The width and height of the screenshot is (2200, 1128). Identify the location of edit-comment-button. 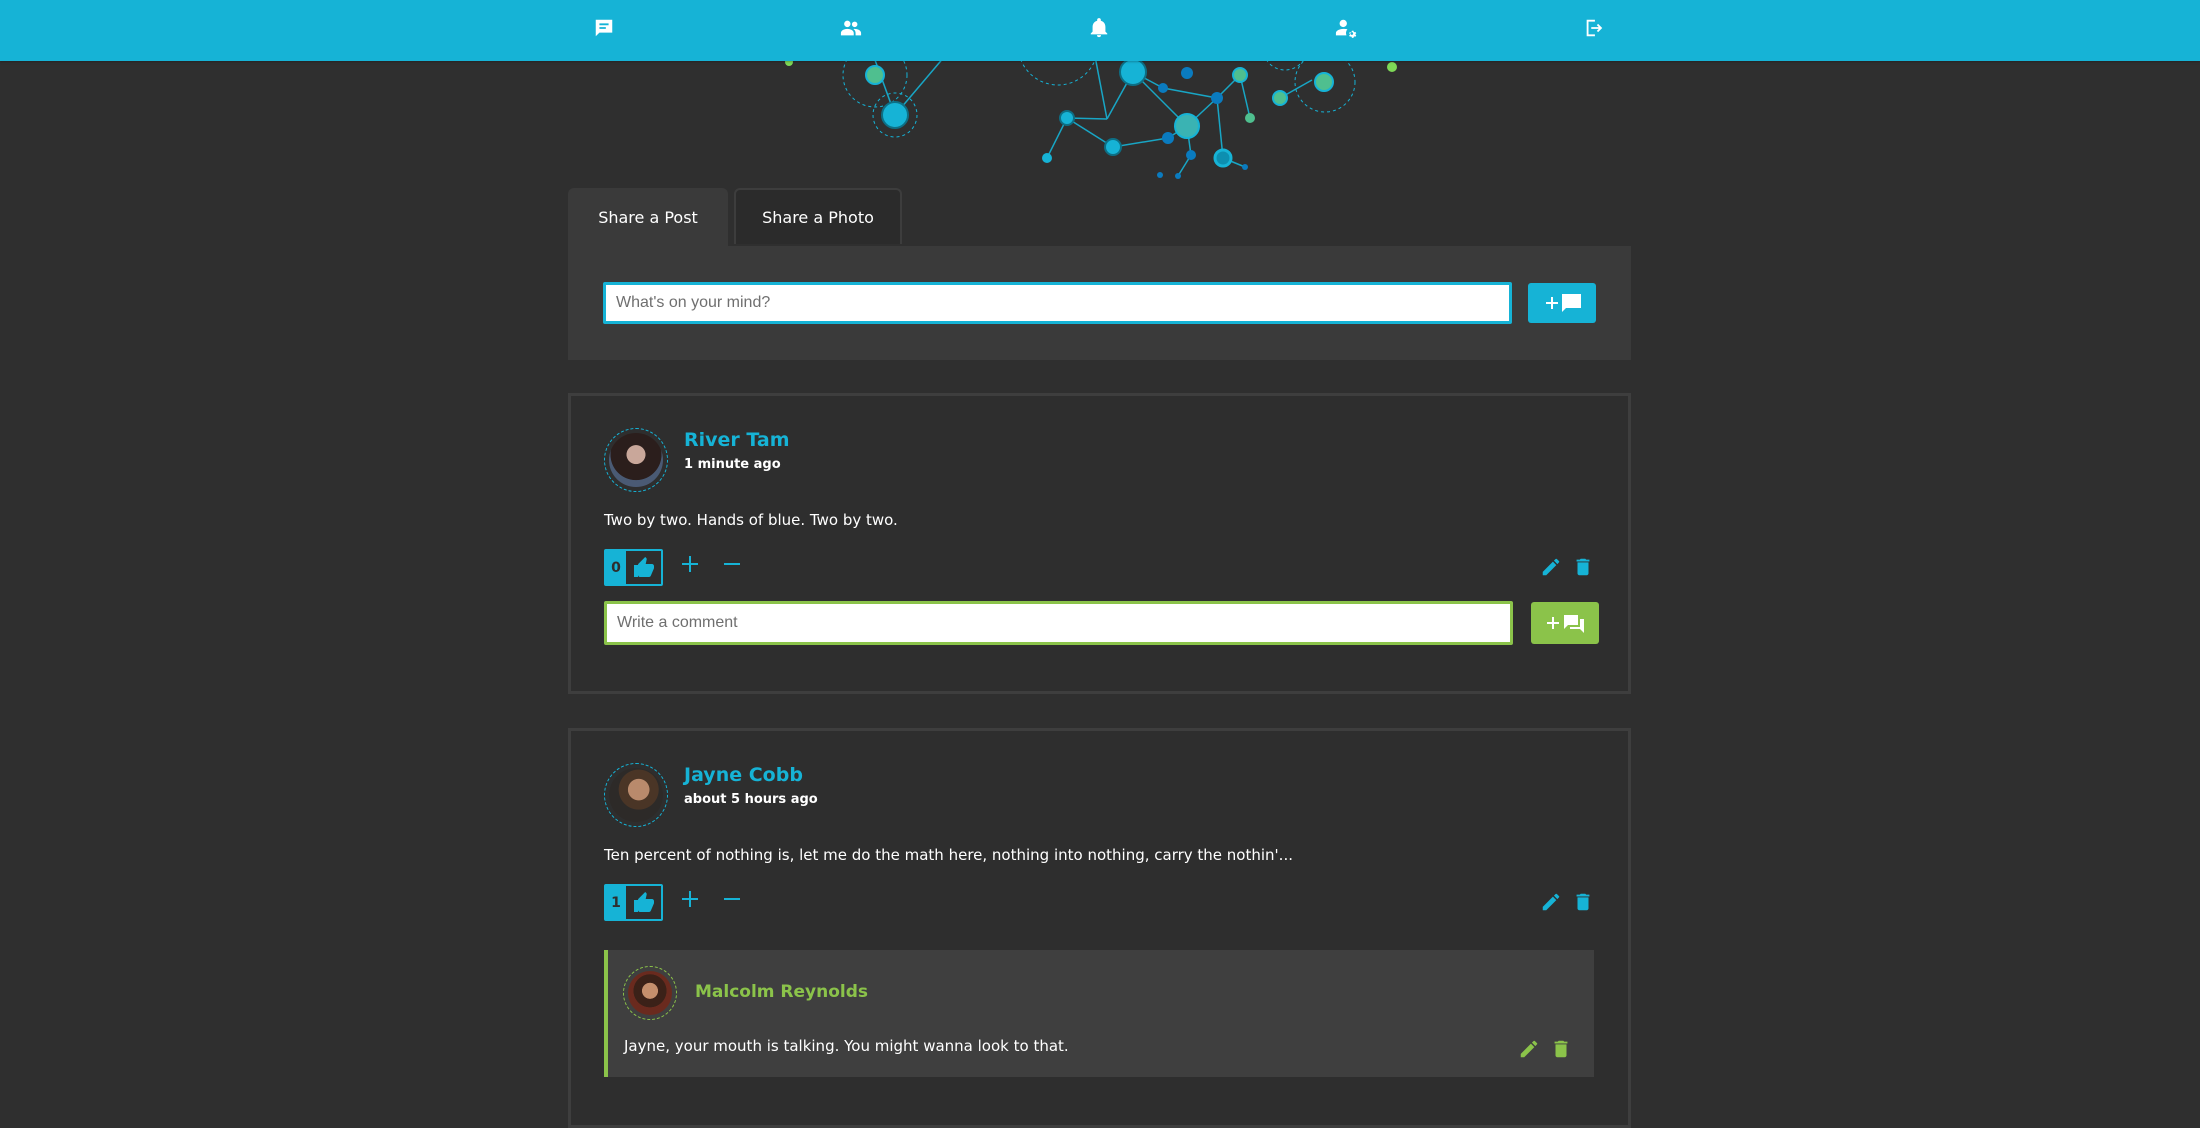
(1529, 1049).